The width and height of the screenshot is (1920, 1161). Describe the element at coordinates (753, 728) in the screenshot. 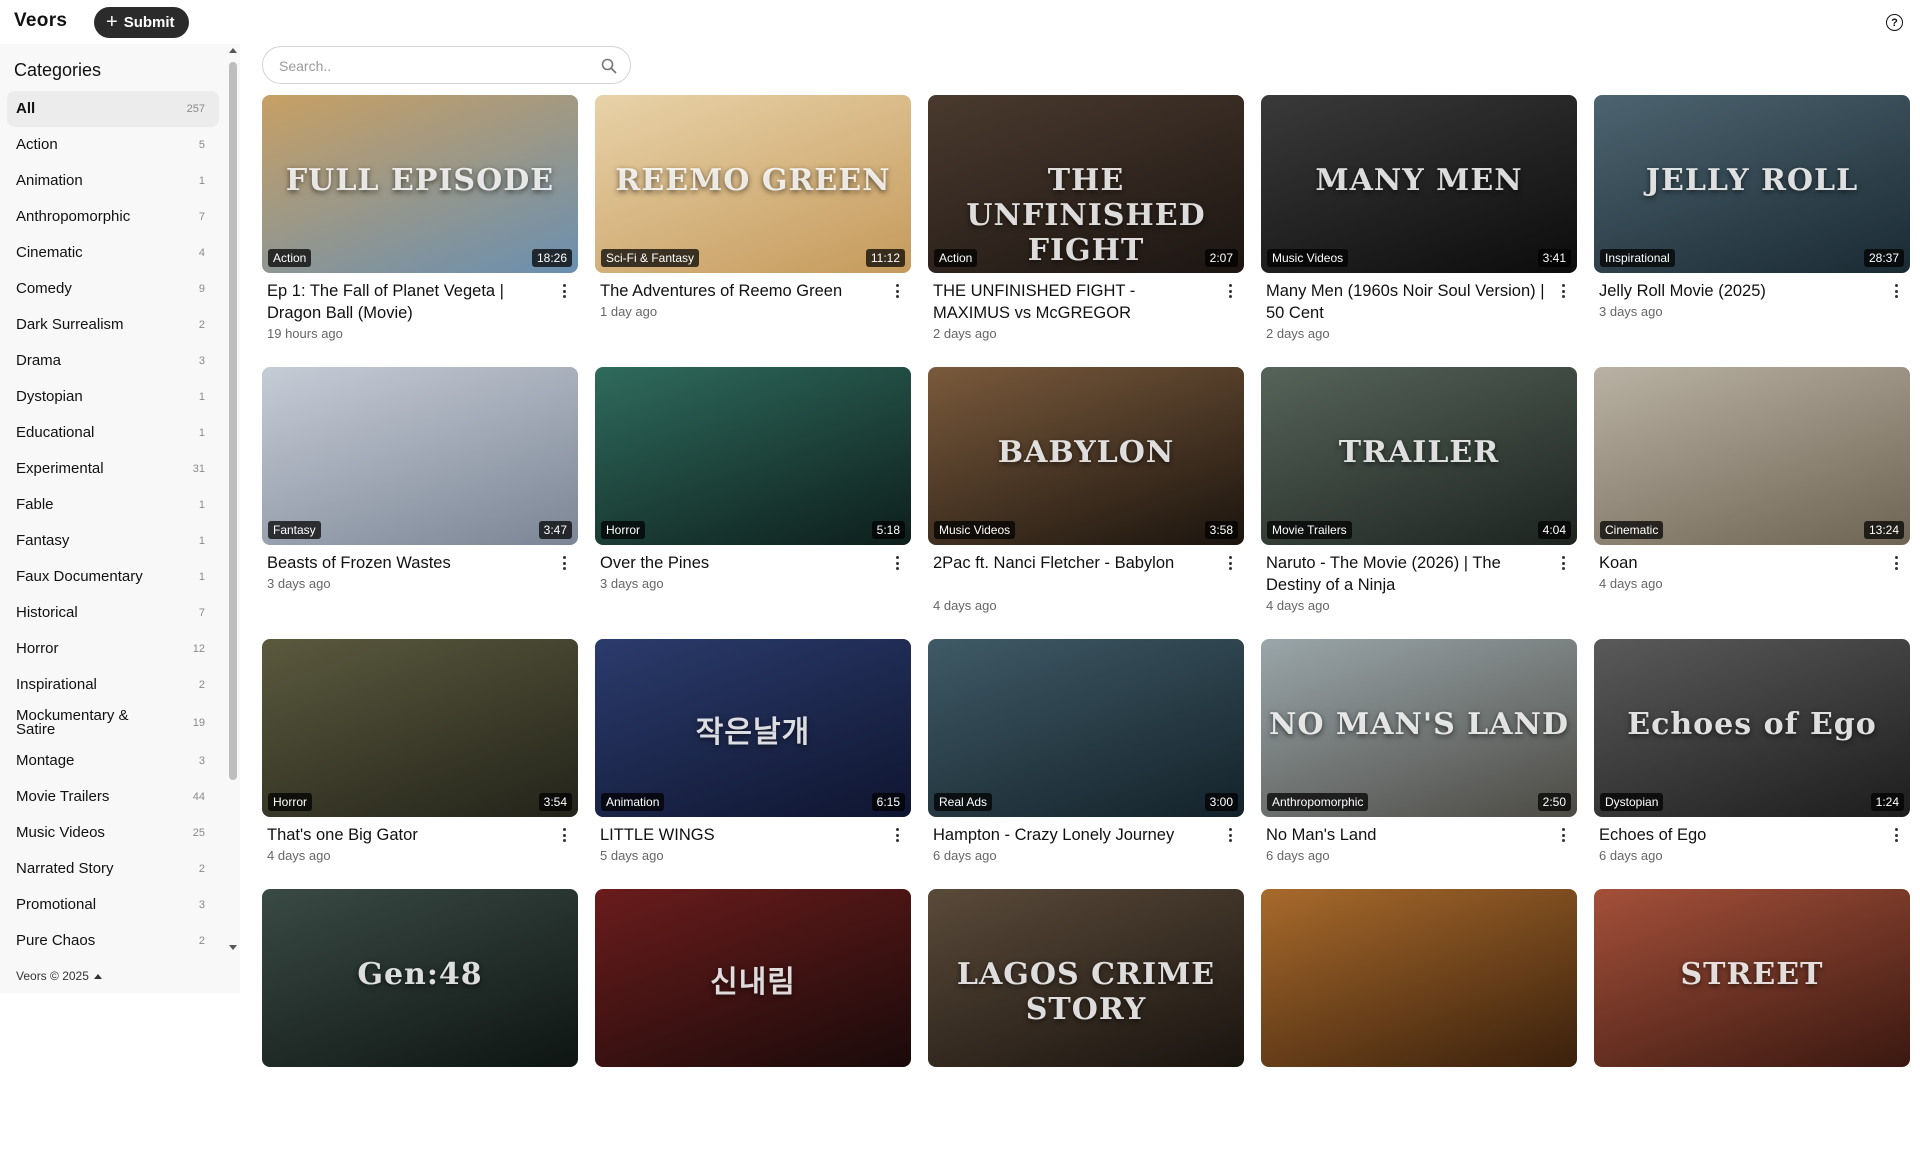

I see `video-thumbnail: 작은날개 Animation 6:15` at that location.